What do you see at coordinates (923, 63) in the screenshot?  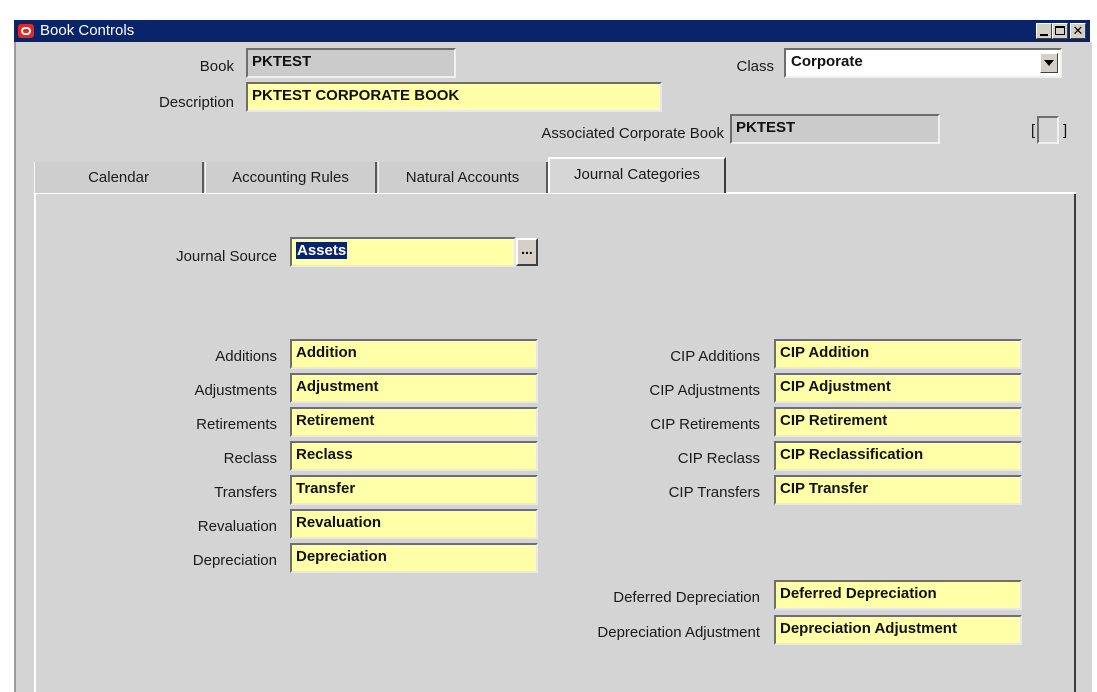 I see `class-select: Corporate` at bounding box center [923, 63].